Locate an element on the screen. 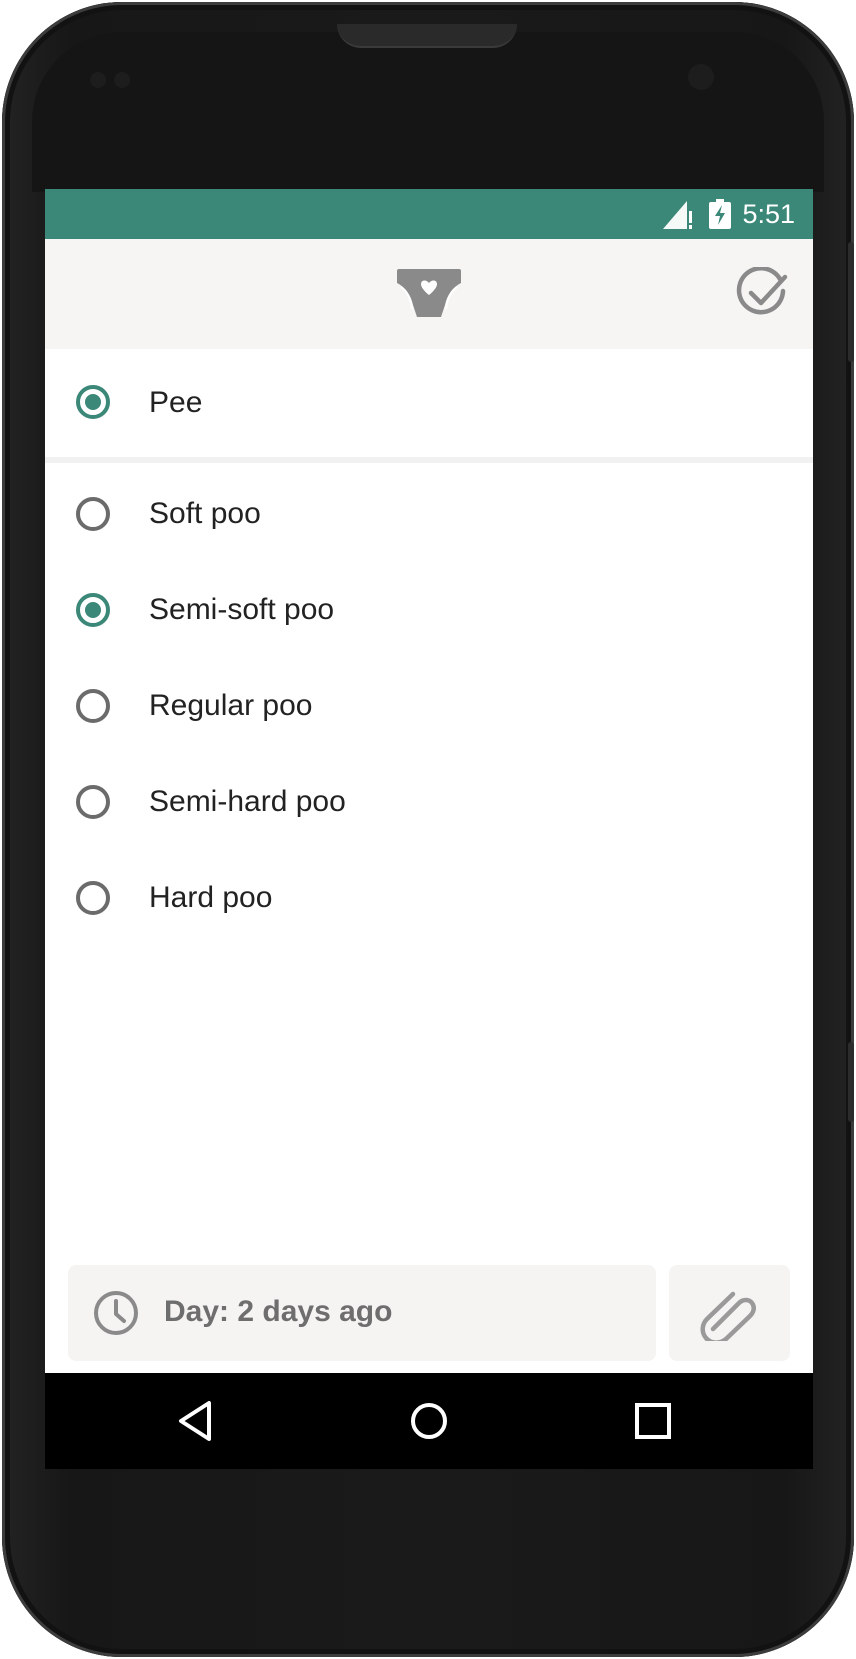  poo-radio-semi-hard is located at coordinates (93, 802).